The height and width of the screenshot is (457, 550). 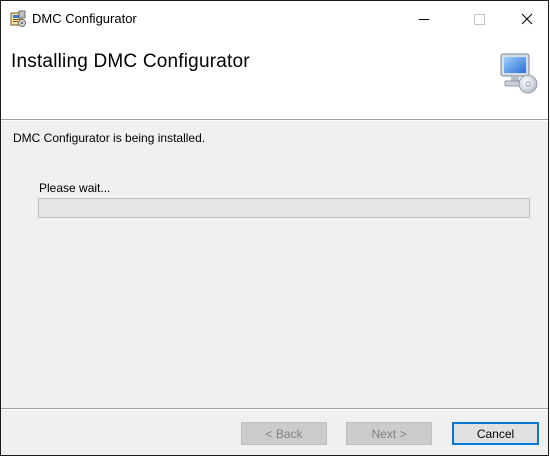 What do you see at coordinates (284, 433) in the screenshot?
I see `back-button: < Back` at bounding box center [284, 433].